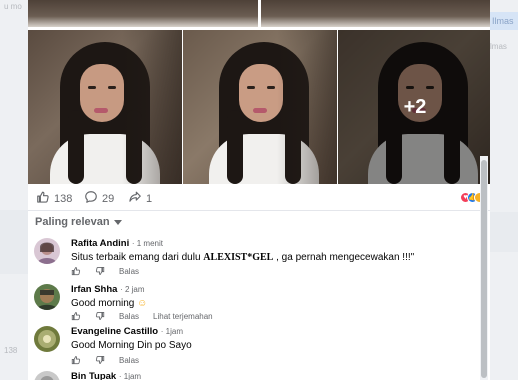 Image resolution: width=518 pixels, height=380 pixels. What do you see at coordinates (114, 331) in the screenshot?
I see `comment-author: Evangeline Castillo` at bounding box center [114, 331].